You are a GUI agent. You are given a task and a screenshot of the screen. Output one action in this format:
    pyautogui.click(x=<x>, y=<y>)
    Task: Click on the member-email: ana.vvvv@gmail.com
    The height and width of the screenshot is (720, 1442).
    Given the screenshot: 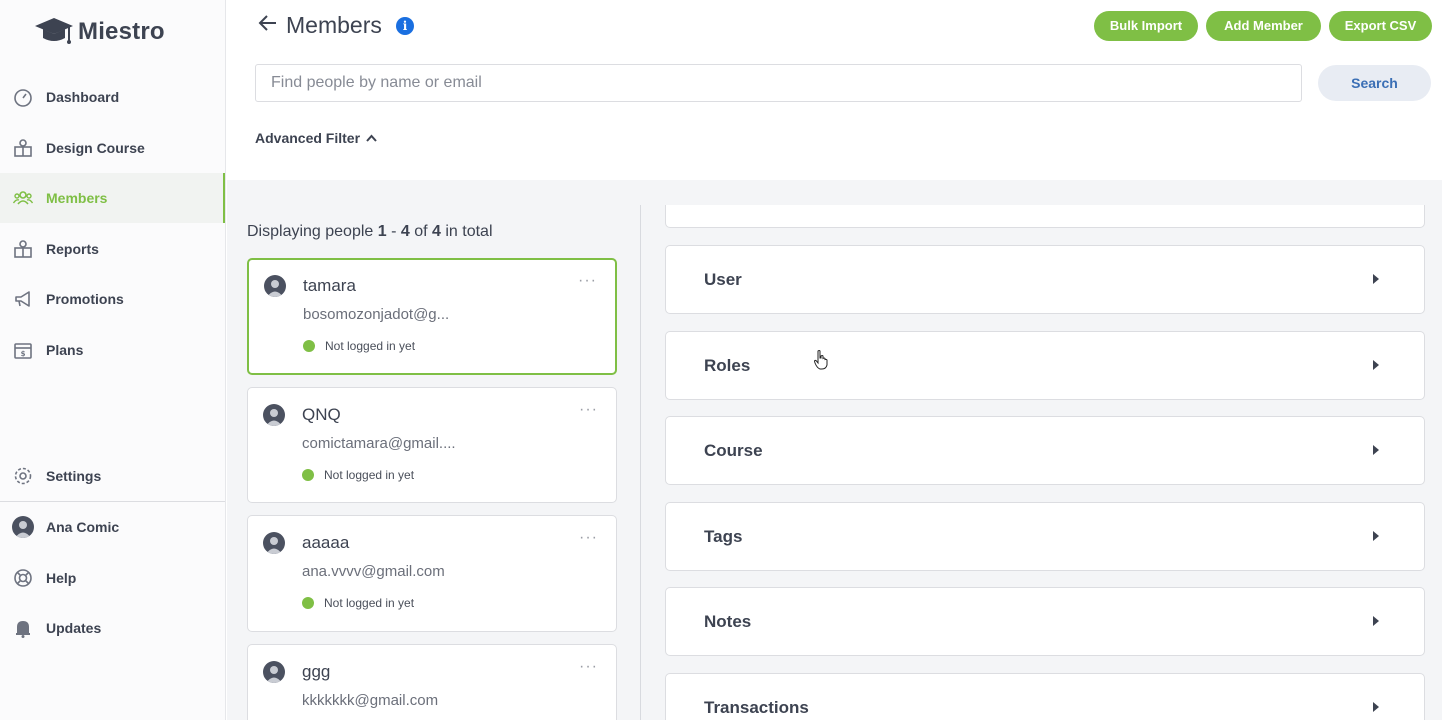 What is the action you would take?
    pyautogui.click(x=373, y=571)
    